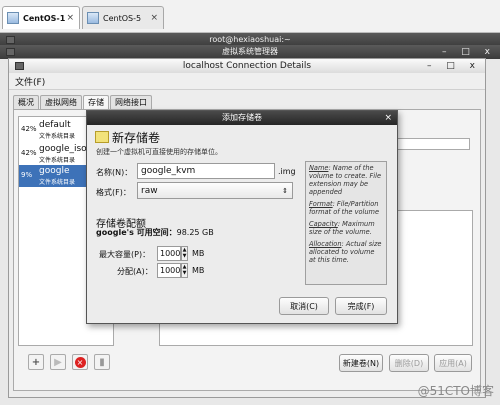 The image size is (500, 405). I want to click on allocation-label: 分配(A)：, so click(135, 271).